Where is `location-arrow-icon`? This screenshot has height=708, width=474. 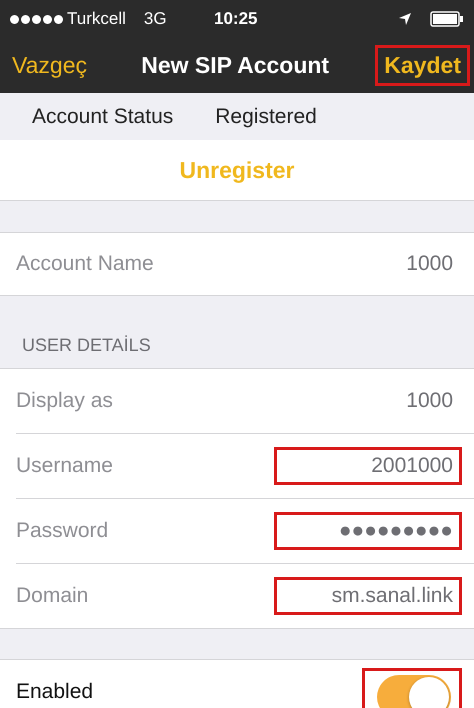 location-arrow-icon is located at coordinates (405, 19).